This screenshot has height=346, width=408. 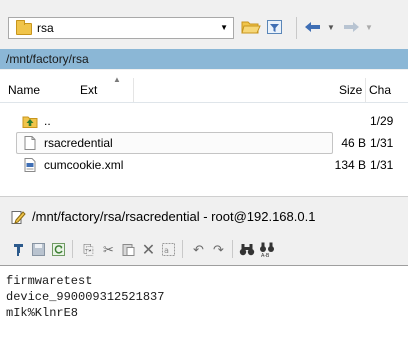 I want to click on reload-icon, so click(x=58, y=249).